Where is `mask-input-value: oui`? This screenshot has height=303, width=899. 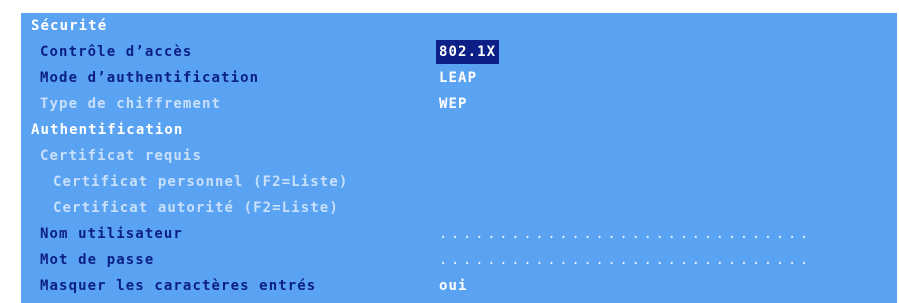
mask-input-value: oui is located at coordinates (453, 286).